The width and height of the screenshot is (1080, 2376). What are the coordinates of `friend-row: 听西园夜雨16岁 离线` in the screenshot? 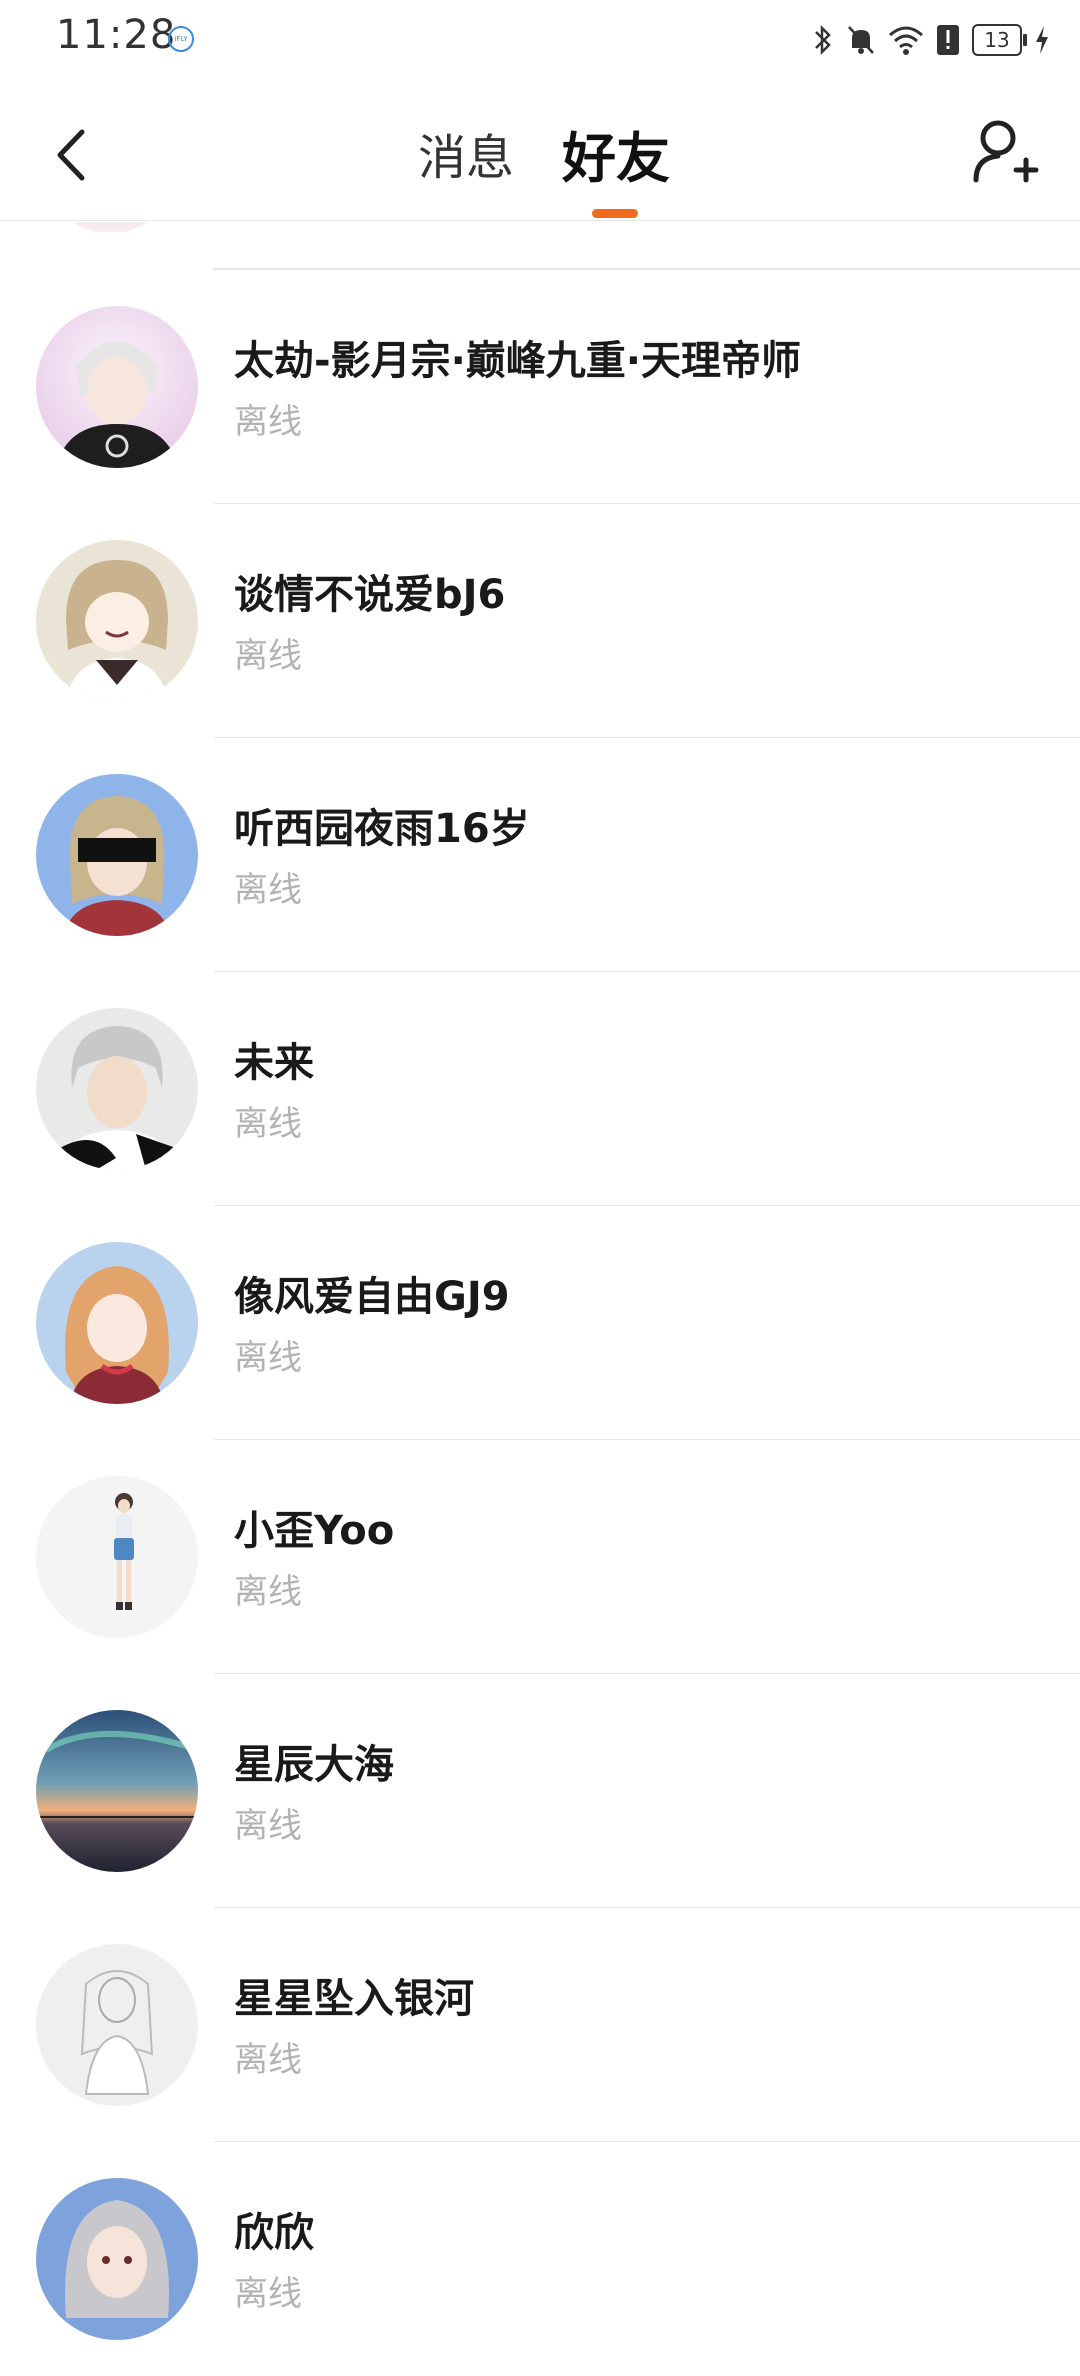 It's located at (540, 855).